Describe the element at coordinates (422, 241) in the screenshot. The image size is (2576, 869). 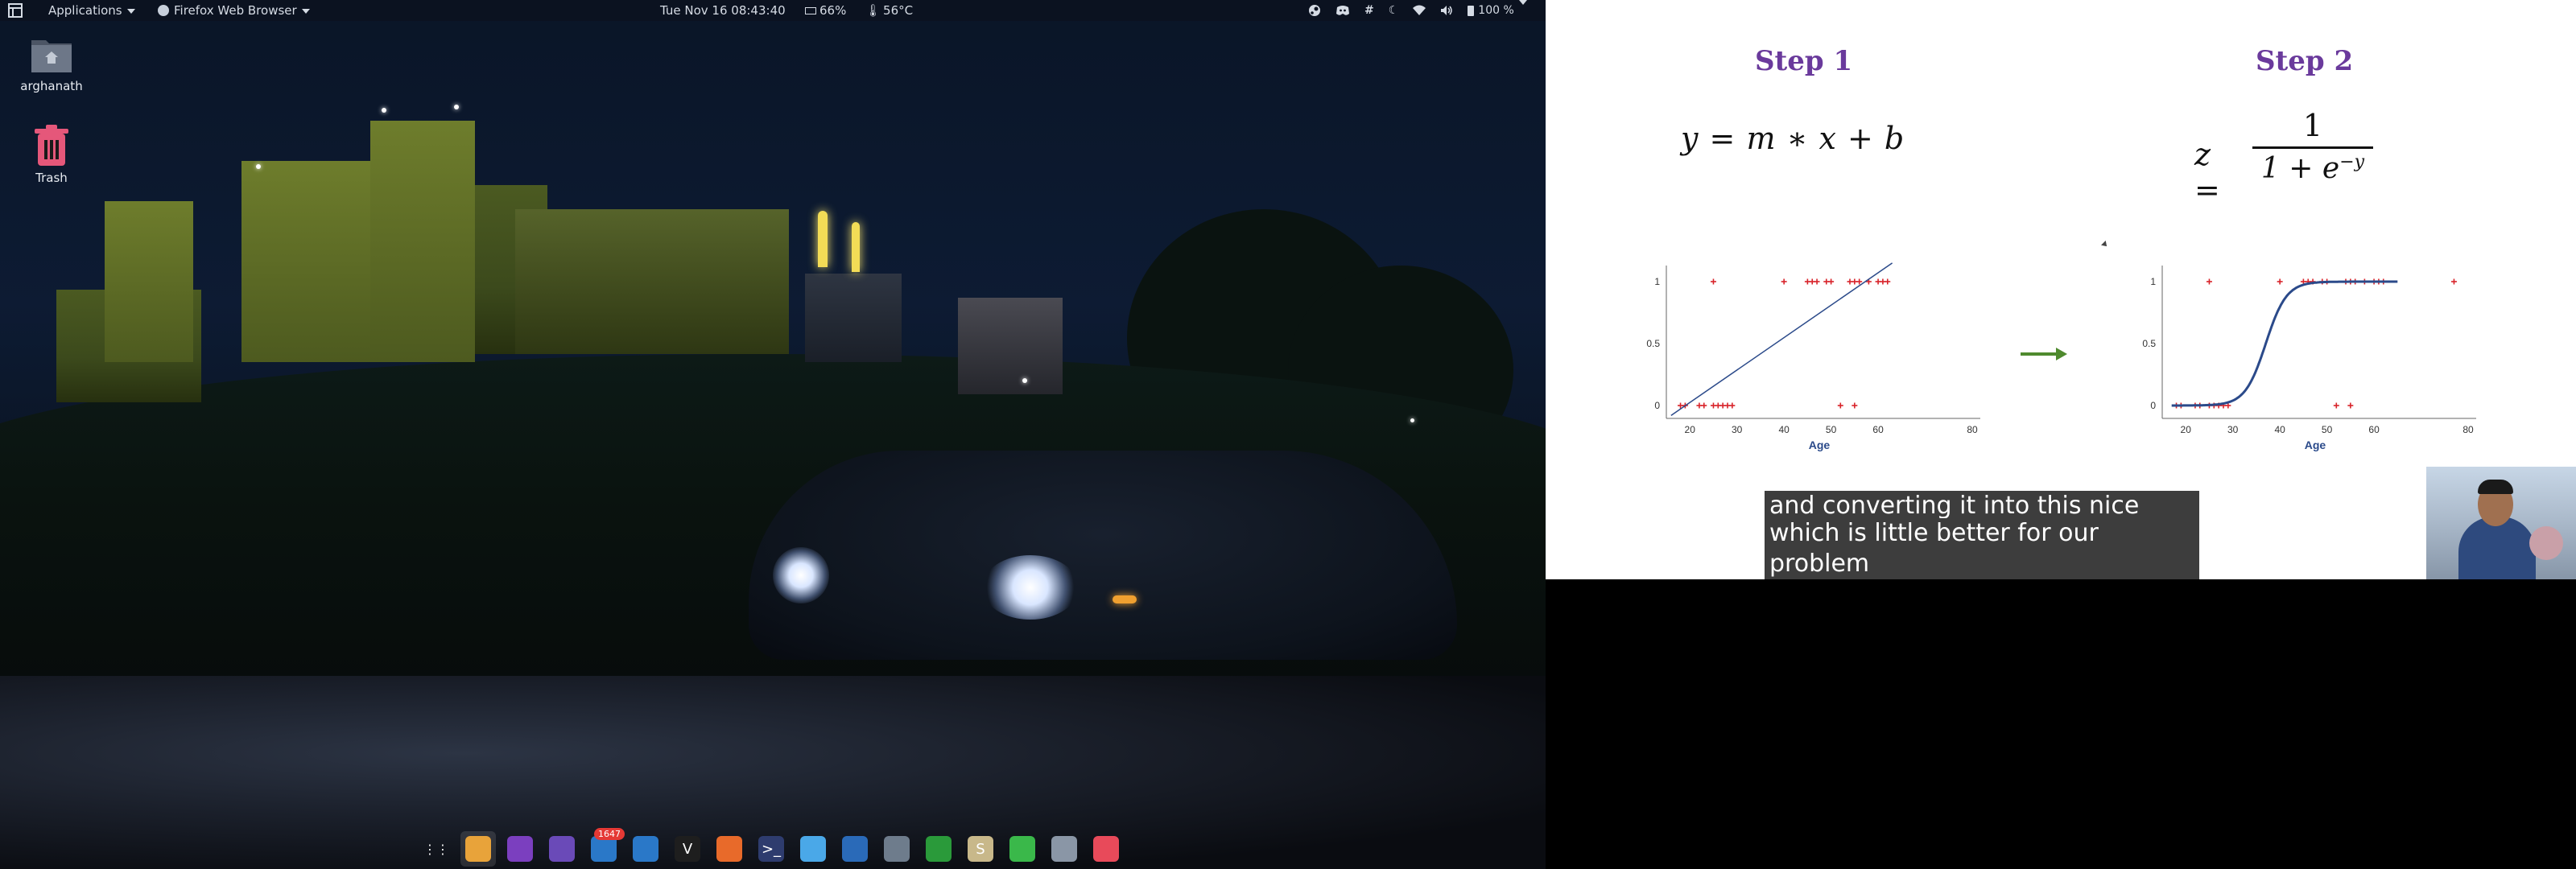
I see `castle-keep` at that location.